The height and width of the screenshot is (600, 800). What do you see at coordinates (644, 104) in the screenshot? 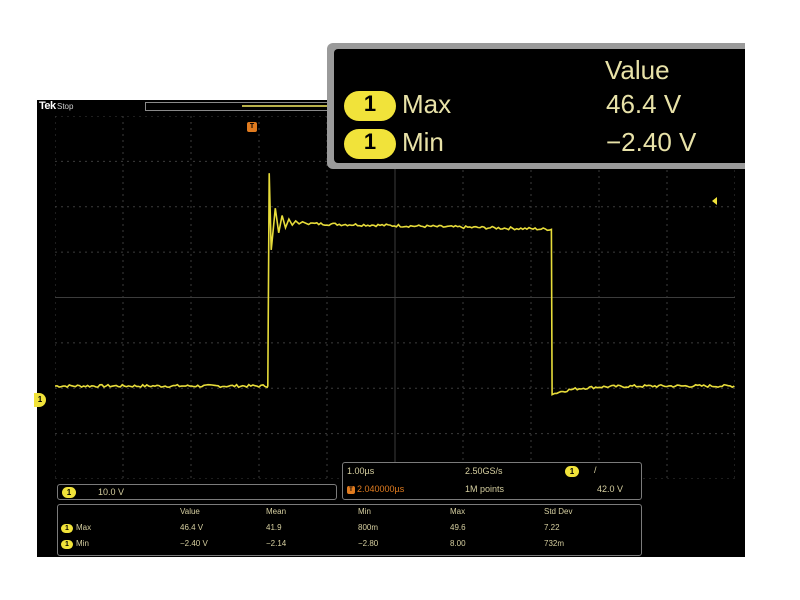
I see `zoom-measure-value: 46.4 V` at bounding box center [644, 104].